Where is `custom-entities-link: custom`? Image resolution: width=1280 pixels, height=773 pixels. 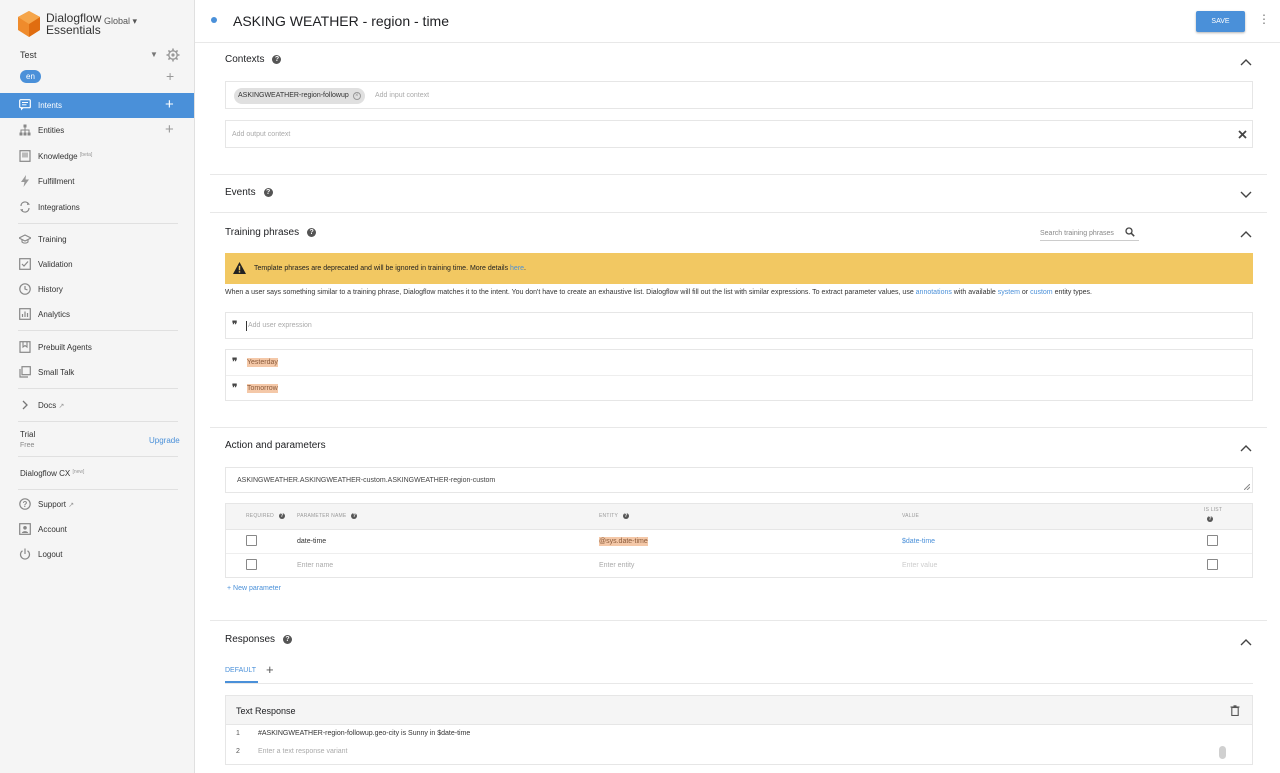 custom-entities-link: custom is located at coordinates (1041, 292).